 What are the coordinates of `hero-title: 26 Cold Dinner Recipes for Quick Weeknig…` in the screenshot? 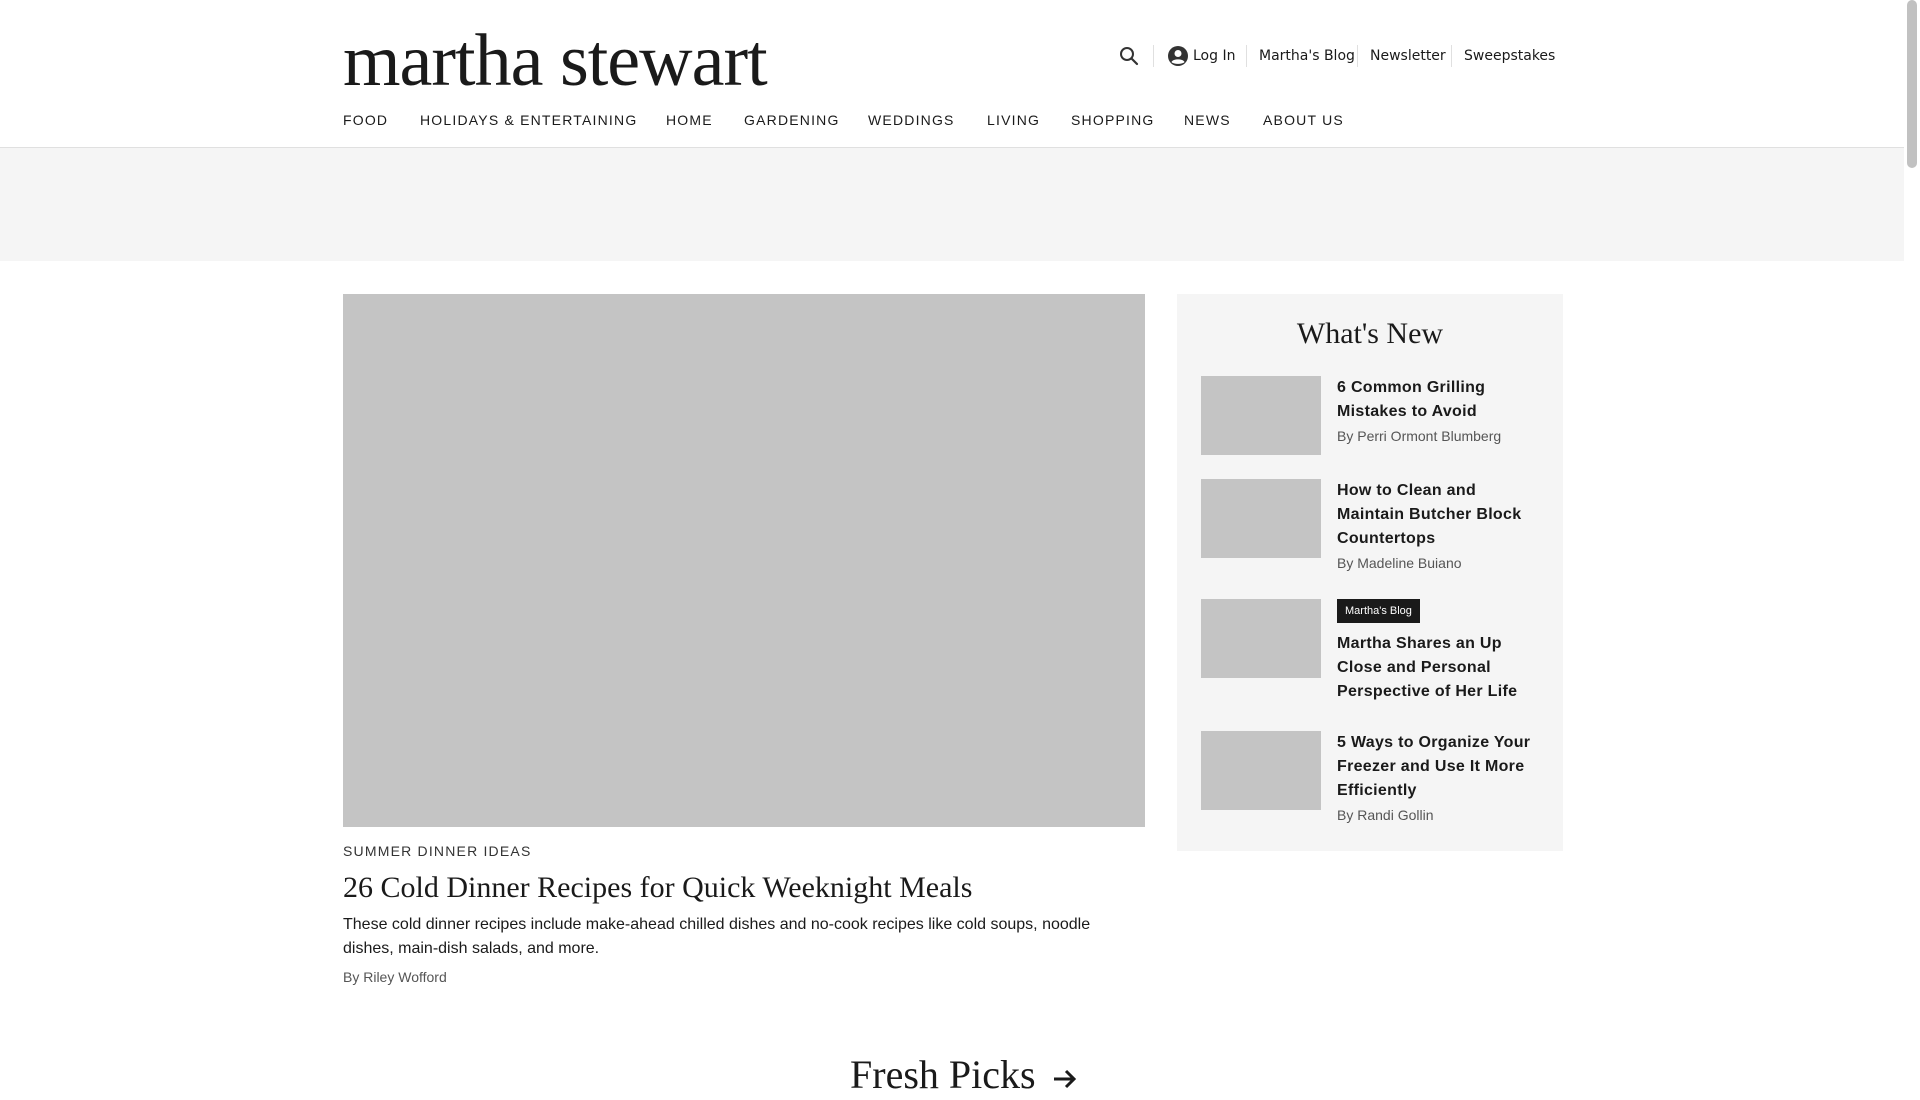 It's located at (657, 888).